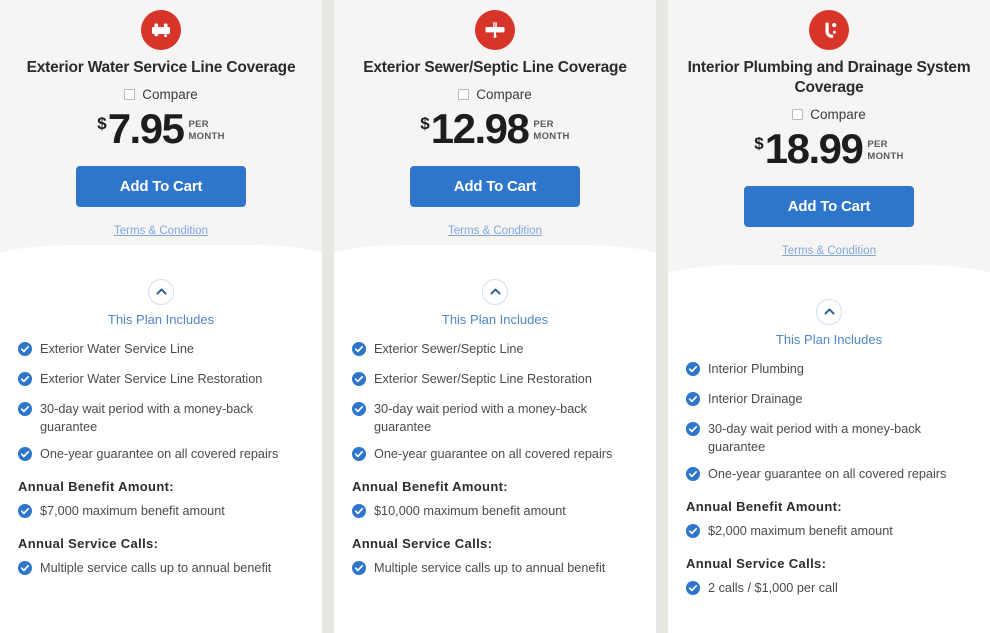  I want to click on feature-text: $2,000 maximum benefit amount, so click(800, 530).